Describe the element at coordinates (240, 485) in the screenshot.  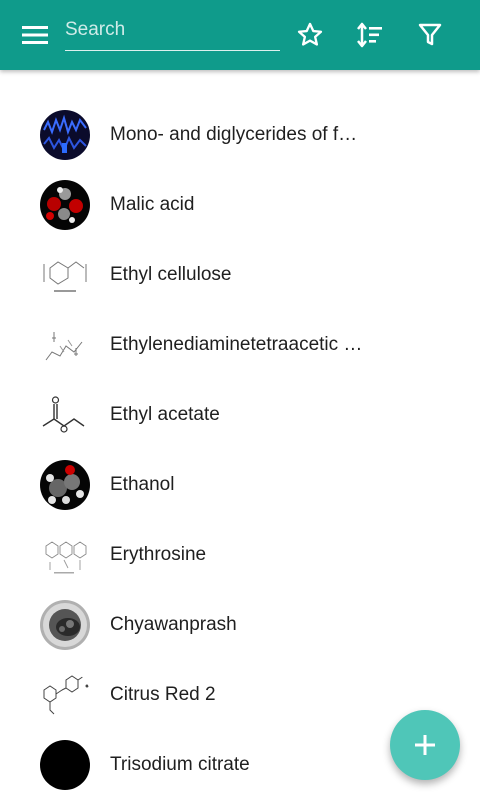
I see `list-item: Ethanol` at that location.